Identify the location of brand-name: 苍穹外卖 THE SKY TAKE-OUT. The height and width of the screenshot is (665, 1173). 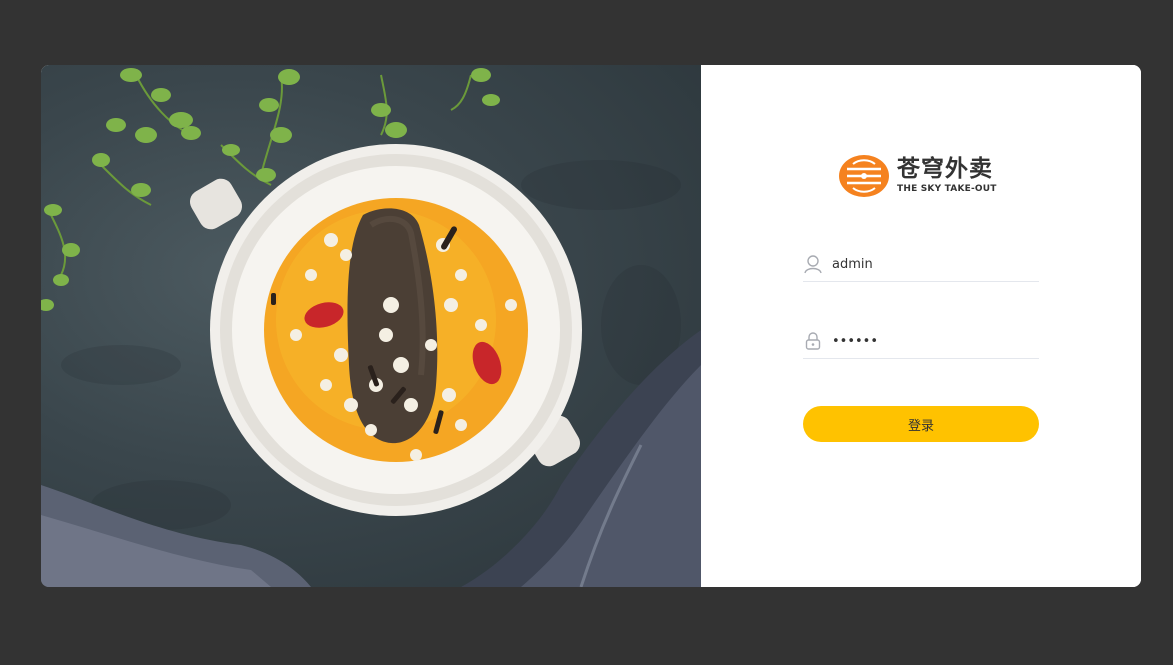
(947, 176).